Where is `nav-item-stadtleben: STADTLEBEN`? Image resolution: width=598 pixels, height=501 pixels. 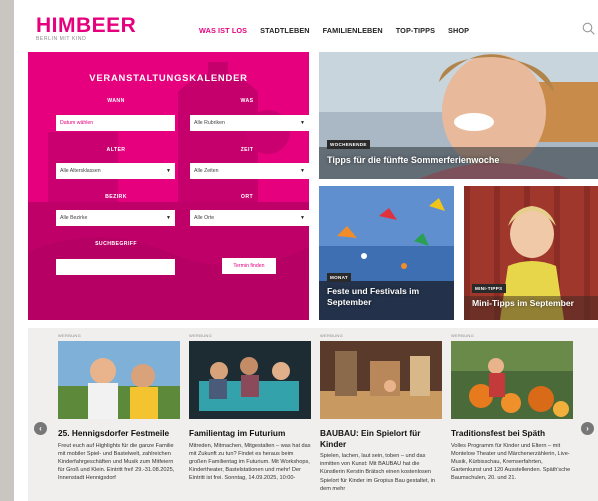 nav-item-stadtleben: STADTLEBEN is located at coordinates (285, 30).